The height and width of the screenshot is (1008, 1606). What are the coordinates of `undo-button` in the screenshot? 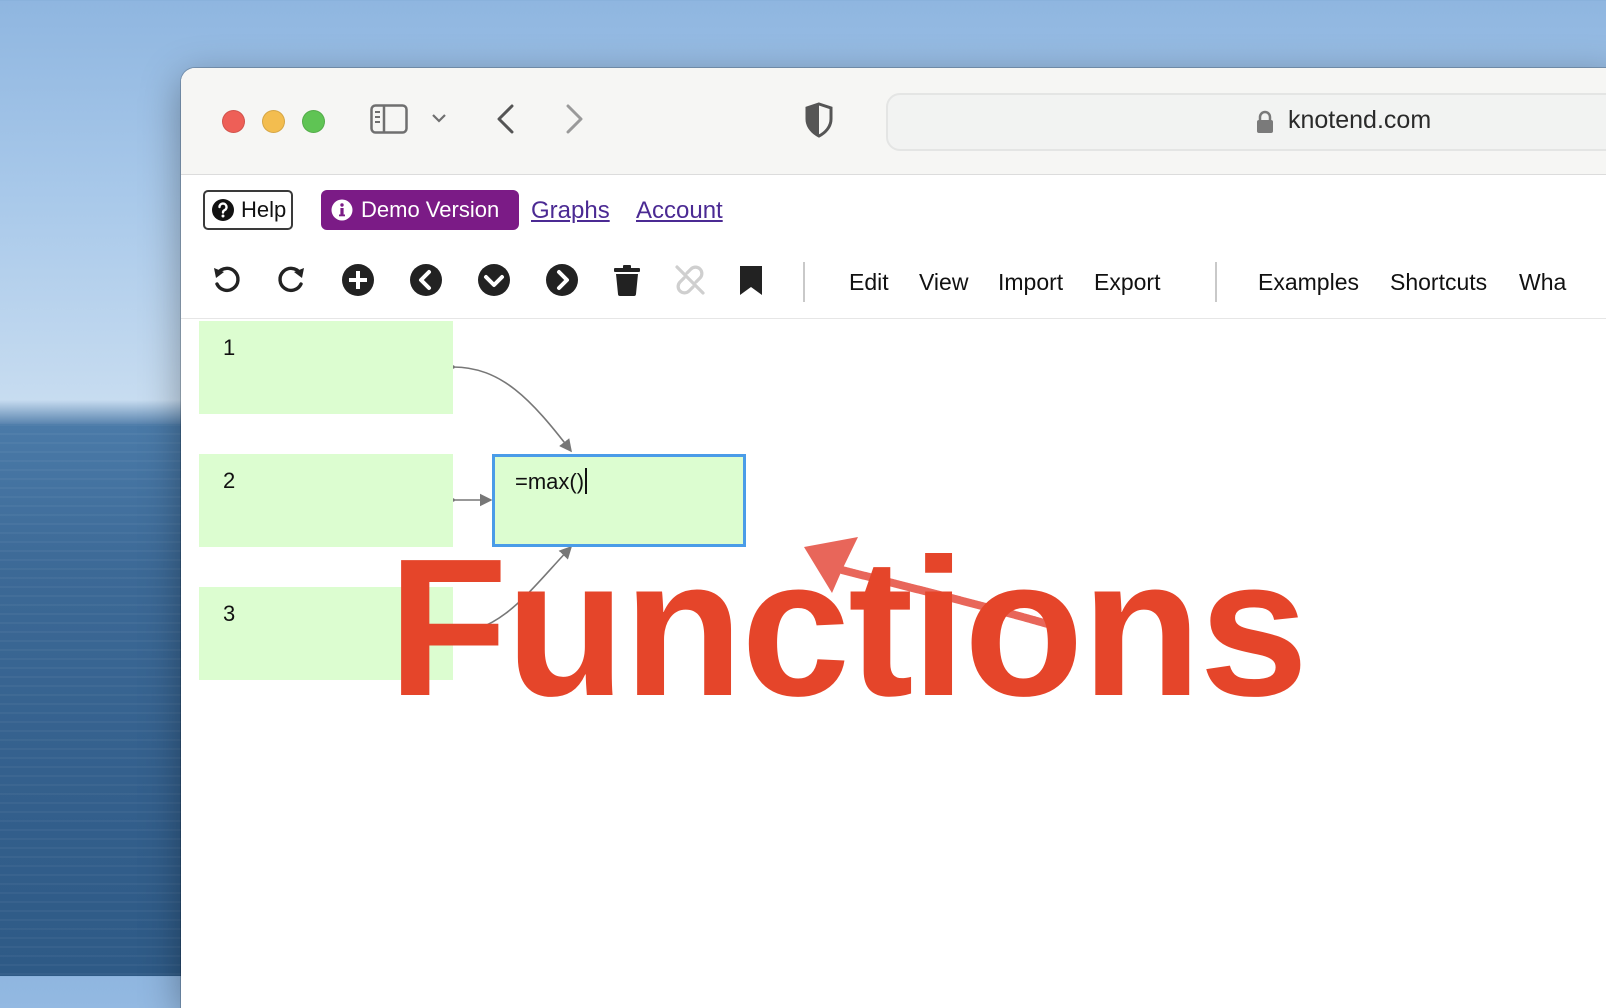 It's located at (227, 280).